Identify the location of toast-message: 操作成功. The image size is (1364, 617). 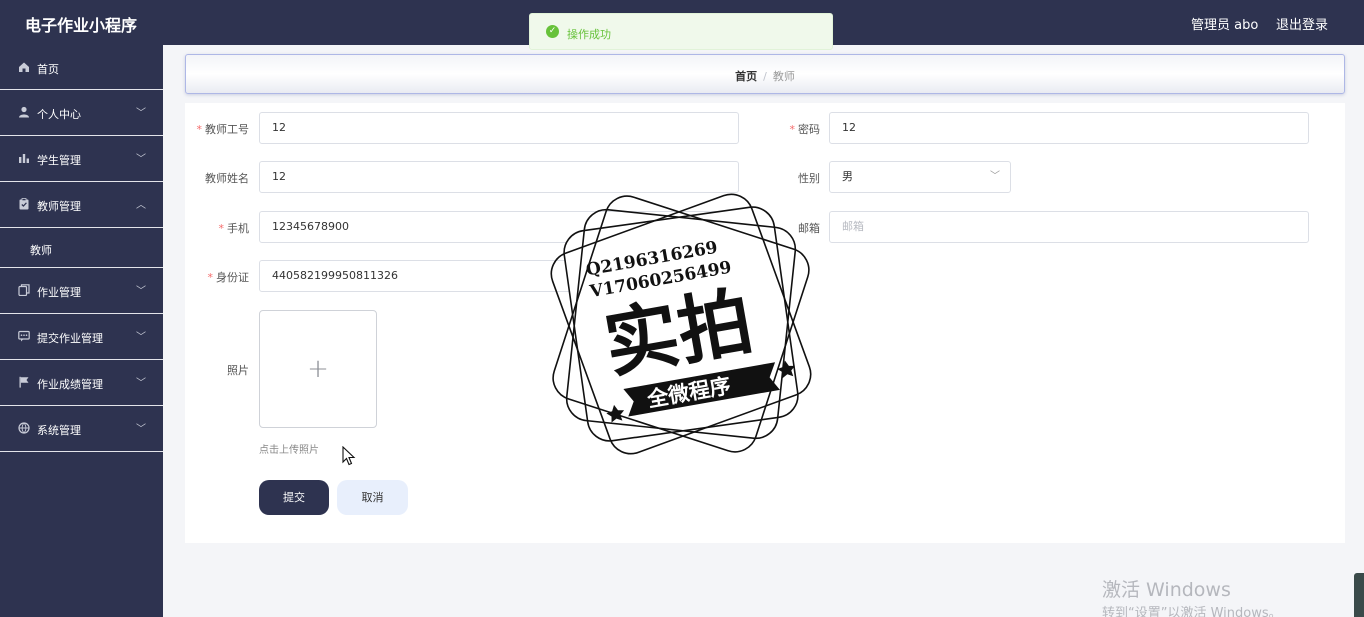
(589, 34).